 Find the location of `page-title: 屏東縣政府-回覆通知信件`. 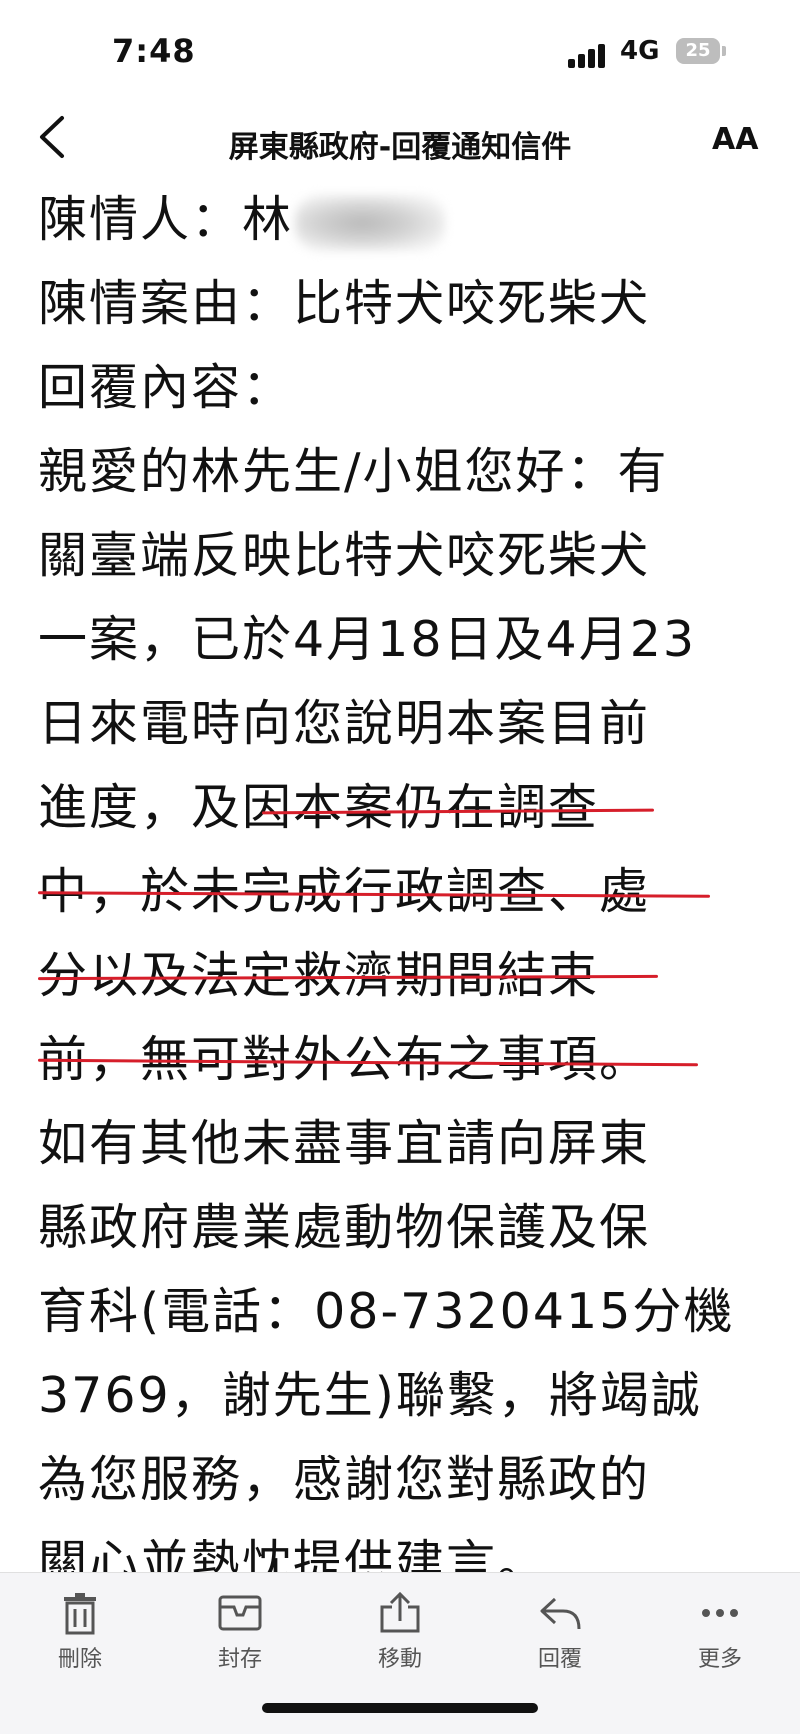

page-title: 屏東縣政府-回覆通知信件 is located at coordinates (400, 147).